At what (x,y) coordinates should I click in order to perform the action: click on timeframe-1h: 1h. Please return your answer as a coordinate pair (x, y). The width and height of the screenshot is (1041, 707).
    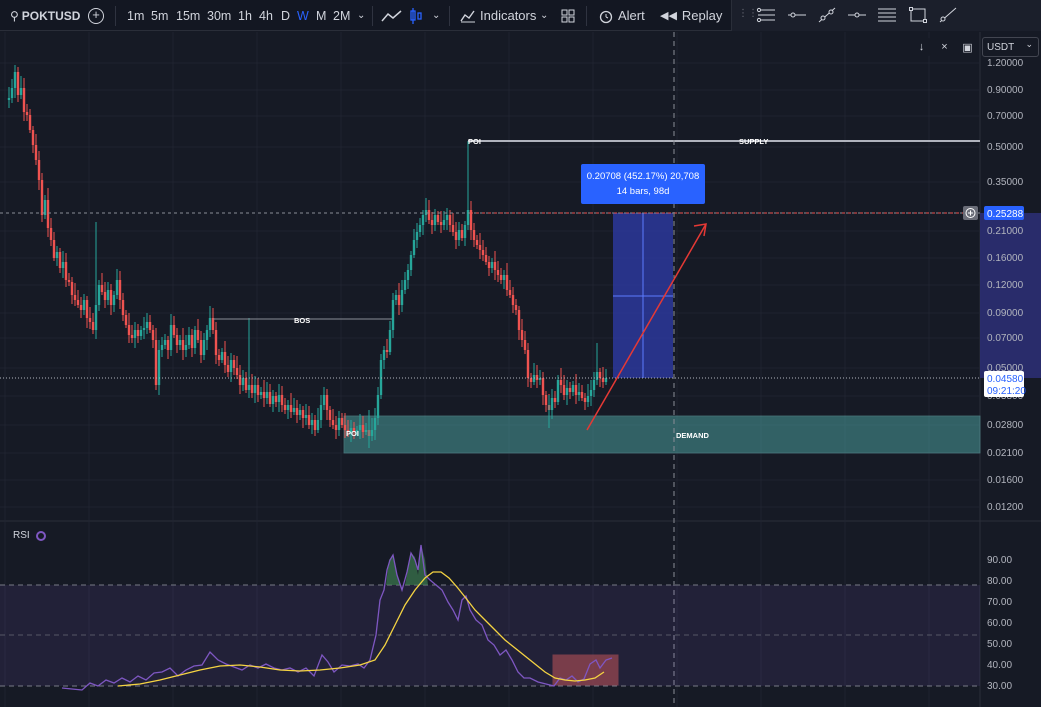
    Looking at the image, I should click on (245, 15).